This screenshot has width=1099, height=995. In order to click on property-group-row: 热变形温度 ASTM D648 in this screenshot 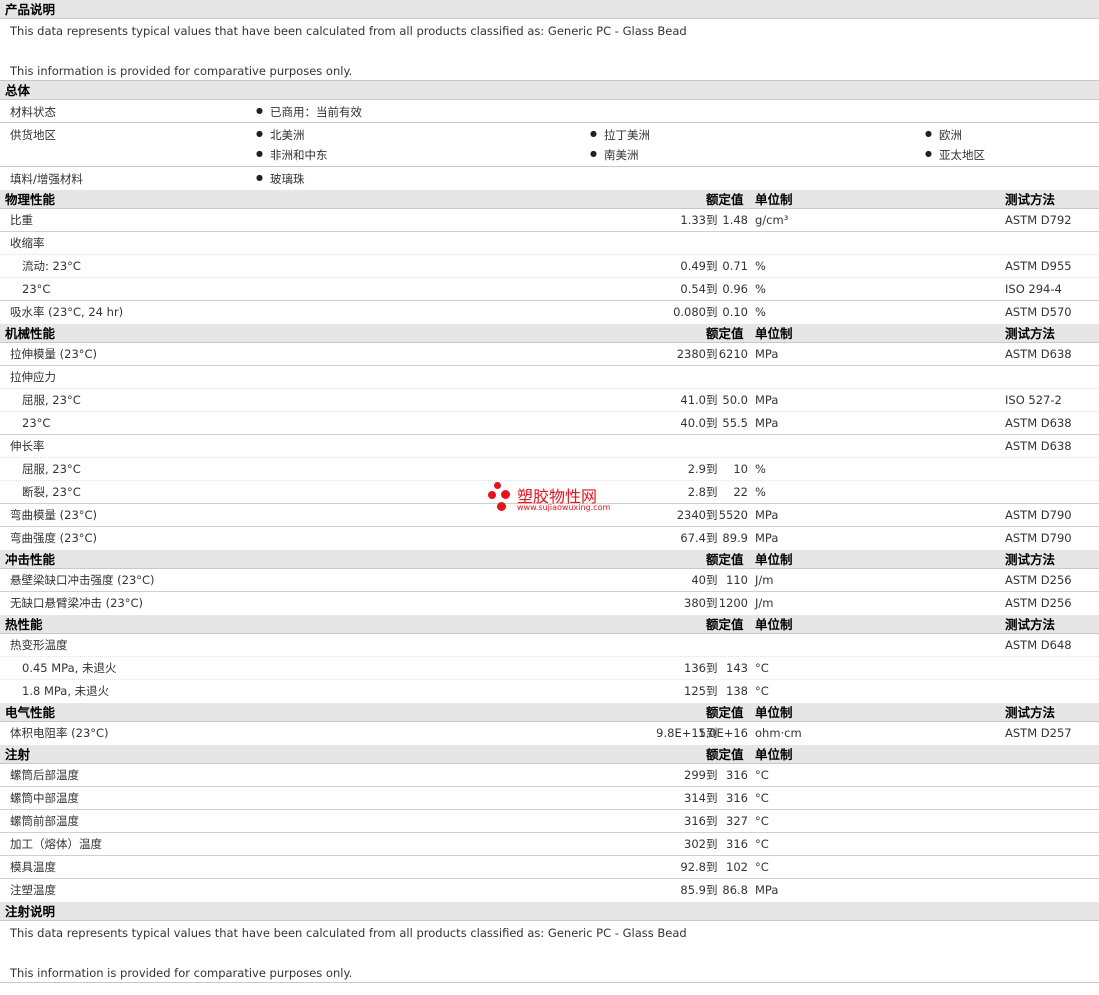, I will do `click(549, 645)`.